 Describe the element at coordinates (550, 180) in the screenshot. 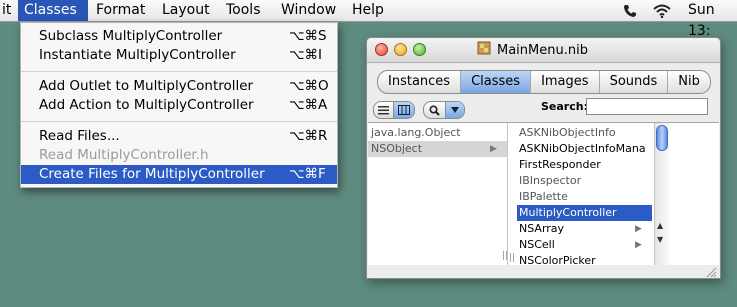

I see `list-item-label: IBInspector` at that location.